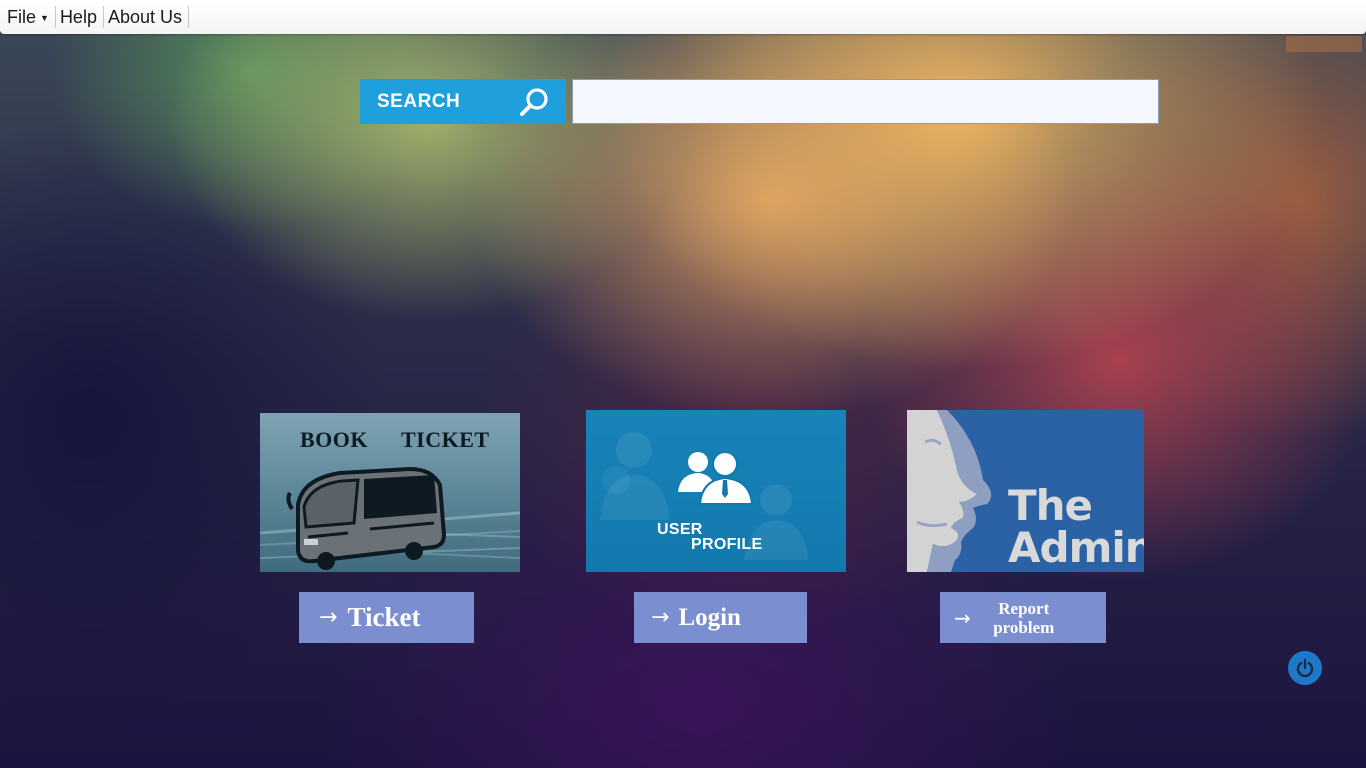 The image size is (1366, 768). I want to click on ticket-button-label: Ticket, so click(384, 617).